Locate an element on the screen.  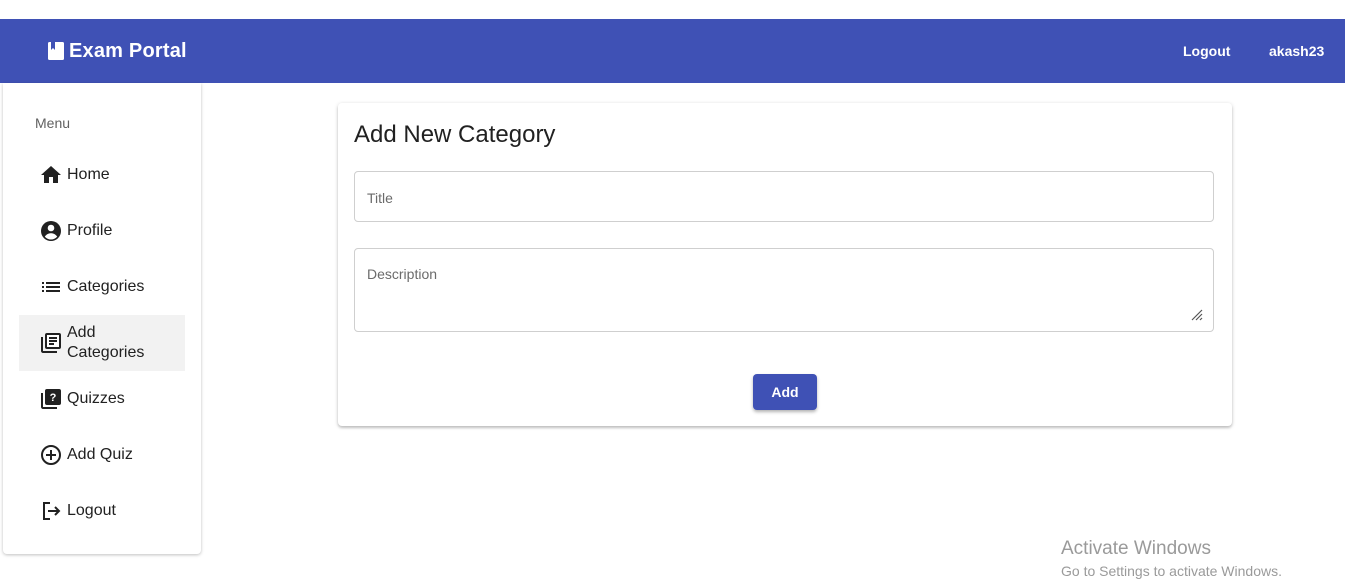
add-button: Add is located at coordinates (785, 392).